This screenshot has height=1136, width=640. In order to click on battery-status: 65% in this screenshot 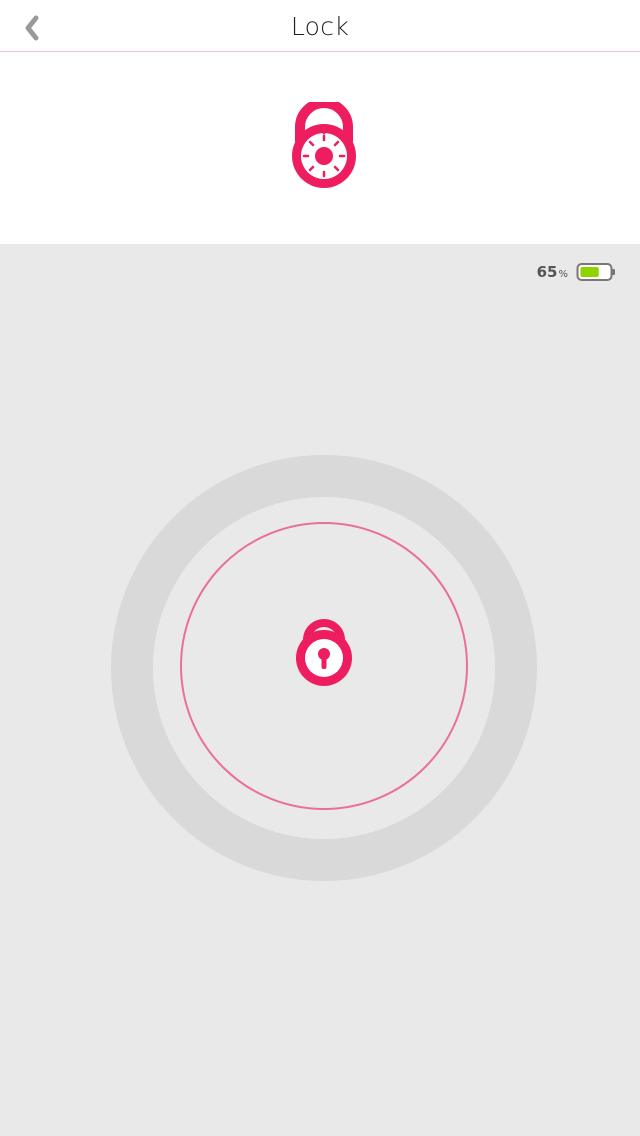, I will do `click(576, 272)`.